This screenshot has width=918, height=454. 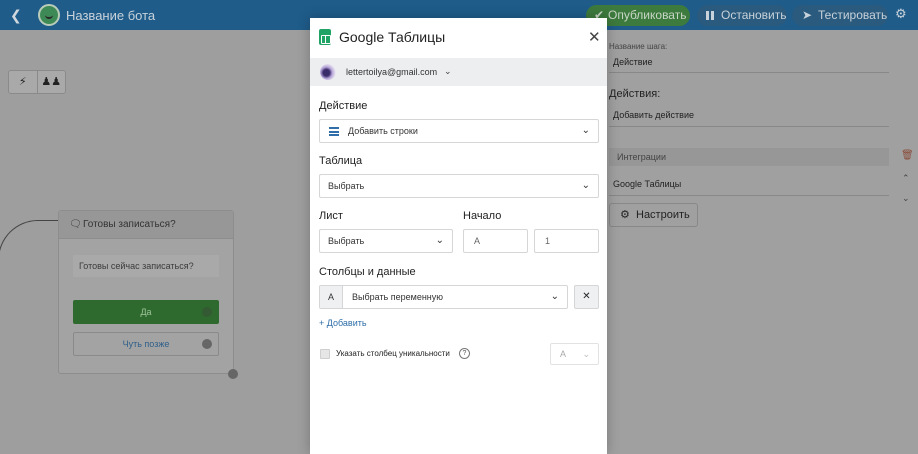 What do you see at coordinates (334, 131) in the screenshot?
I see `rows-icon` at bounding box center [334, 131].